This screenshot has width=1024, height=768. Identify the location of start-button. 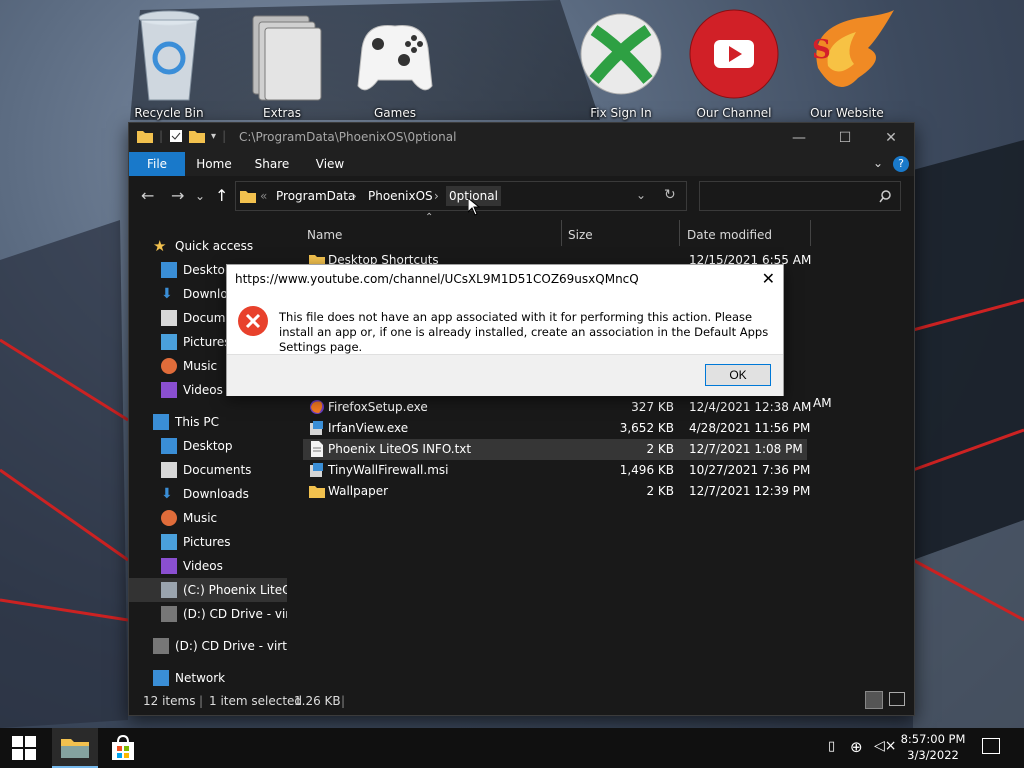
(24, 748).